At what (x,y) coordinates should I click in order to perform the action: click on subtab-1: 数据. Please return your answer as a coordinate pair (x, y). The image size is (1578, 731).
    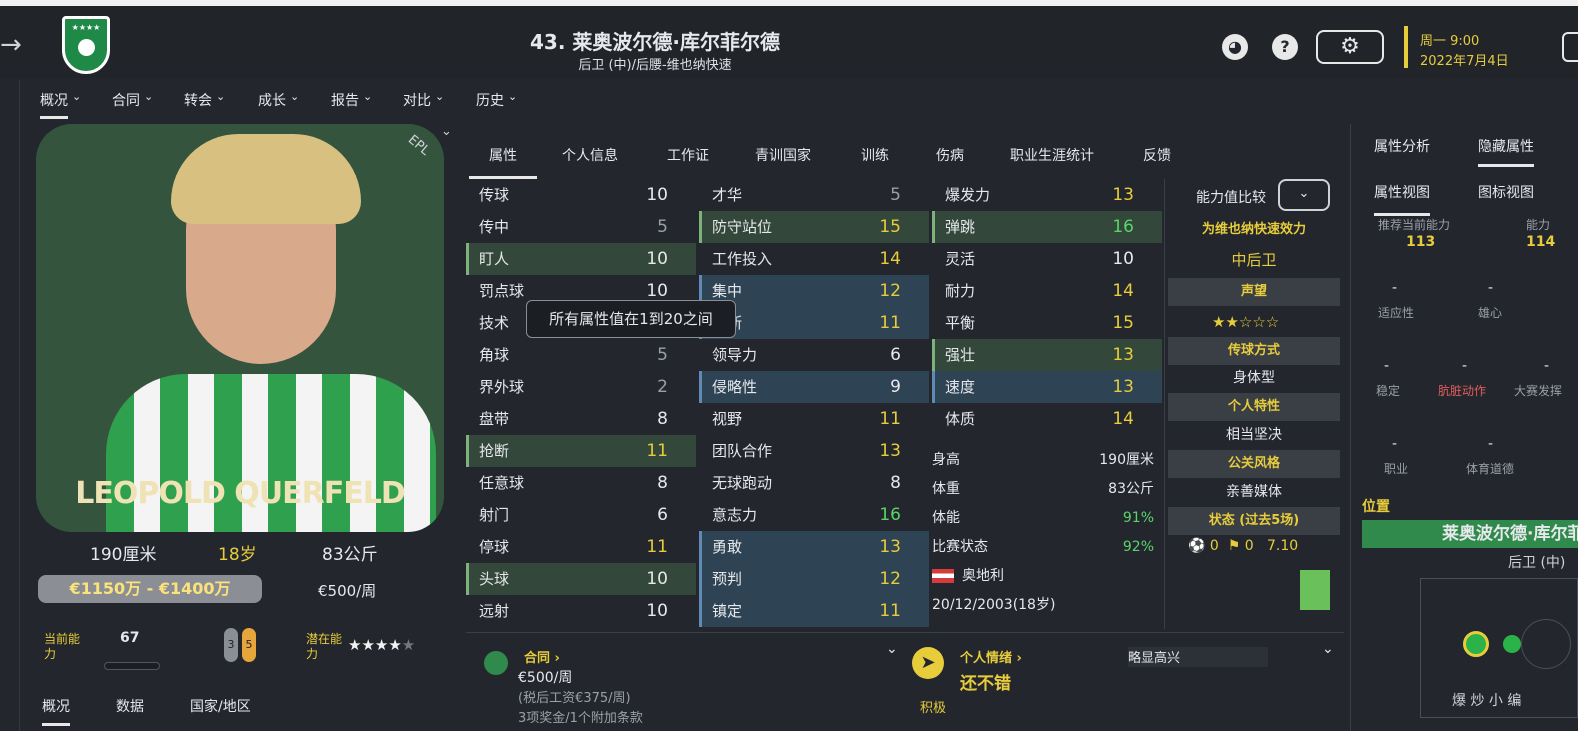
    Looking at the image, I should click on (130, 706).